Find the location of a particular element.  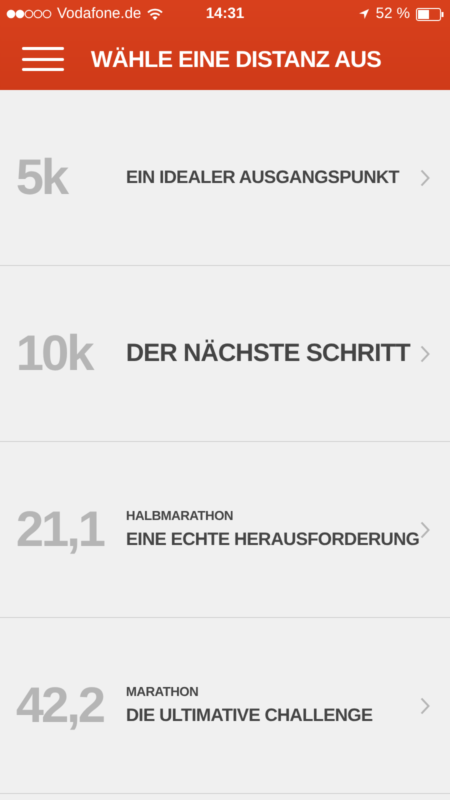

distance-value: 5k is located at coordinates (42, 177).